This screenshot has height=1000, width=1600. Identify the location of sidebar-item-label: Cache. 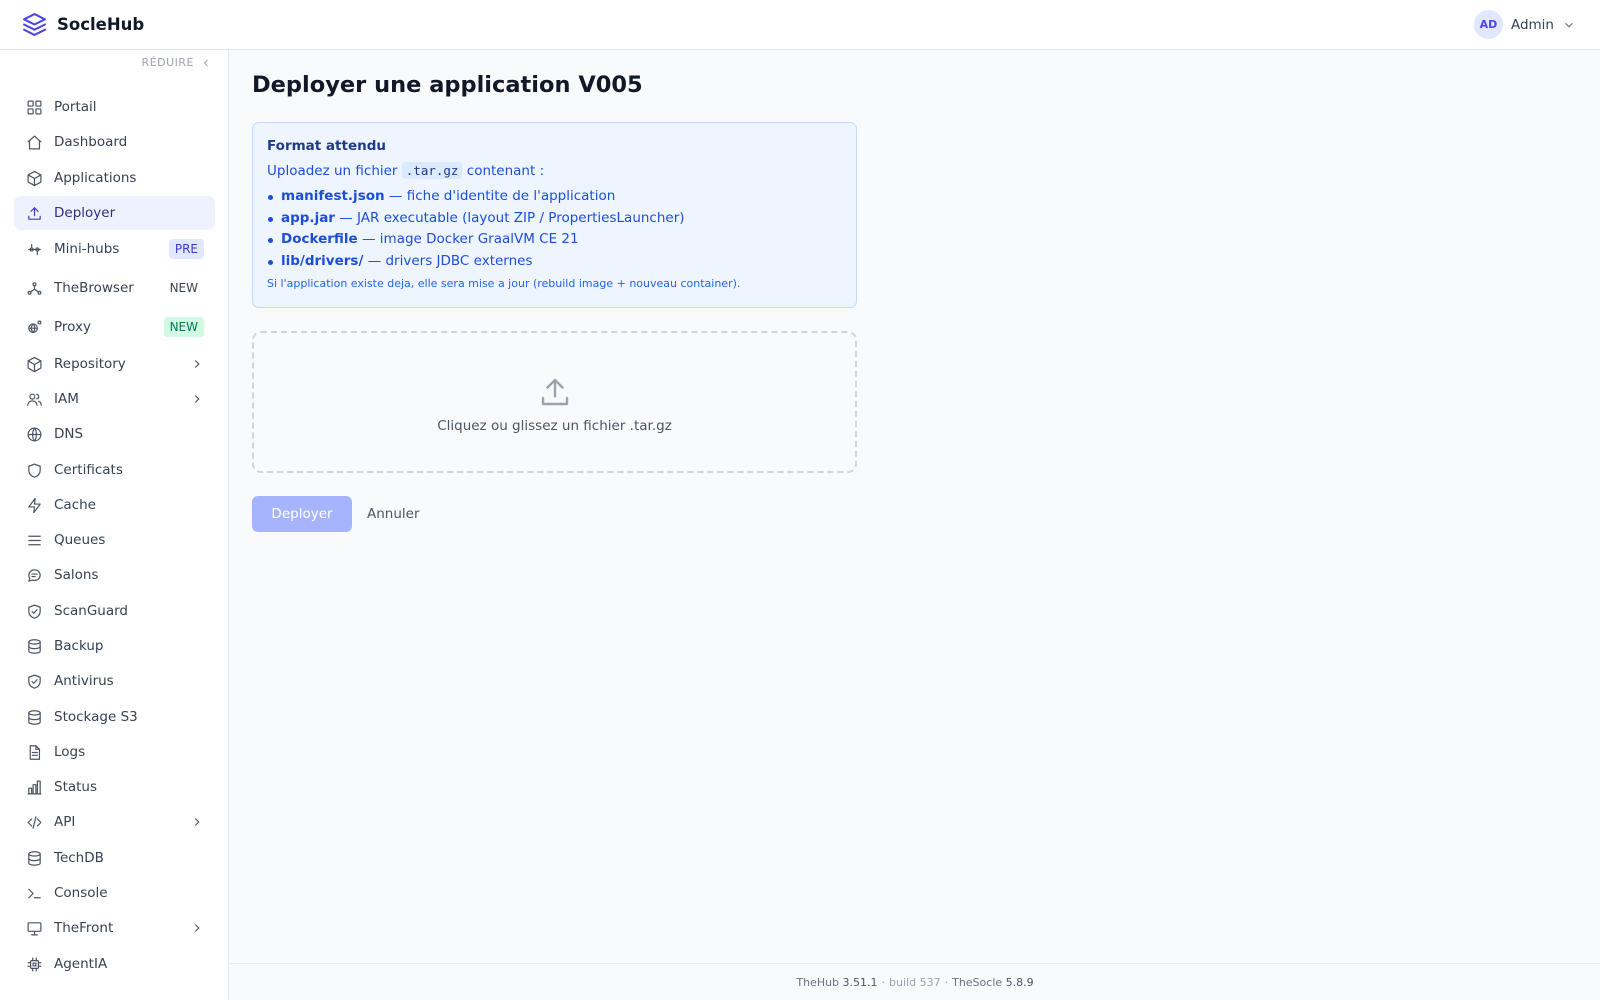
(75, 505).